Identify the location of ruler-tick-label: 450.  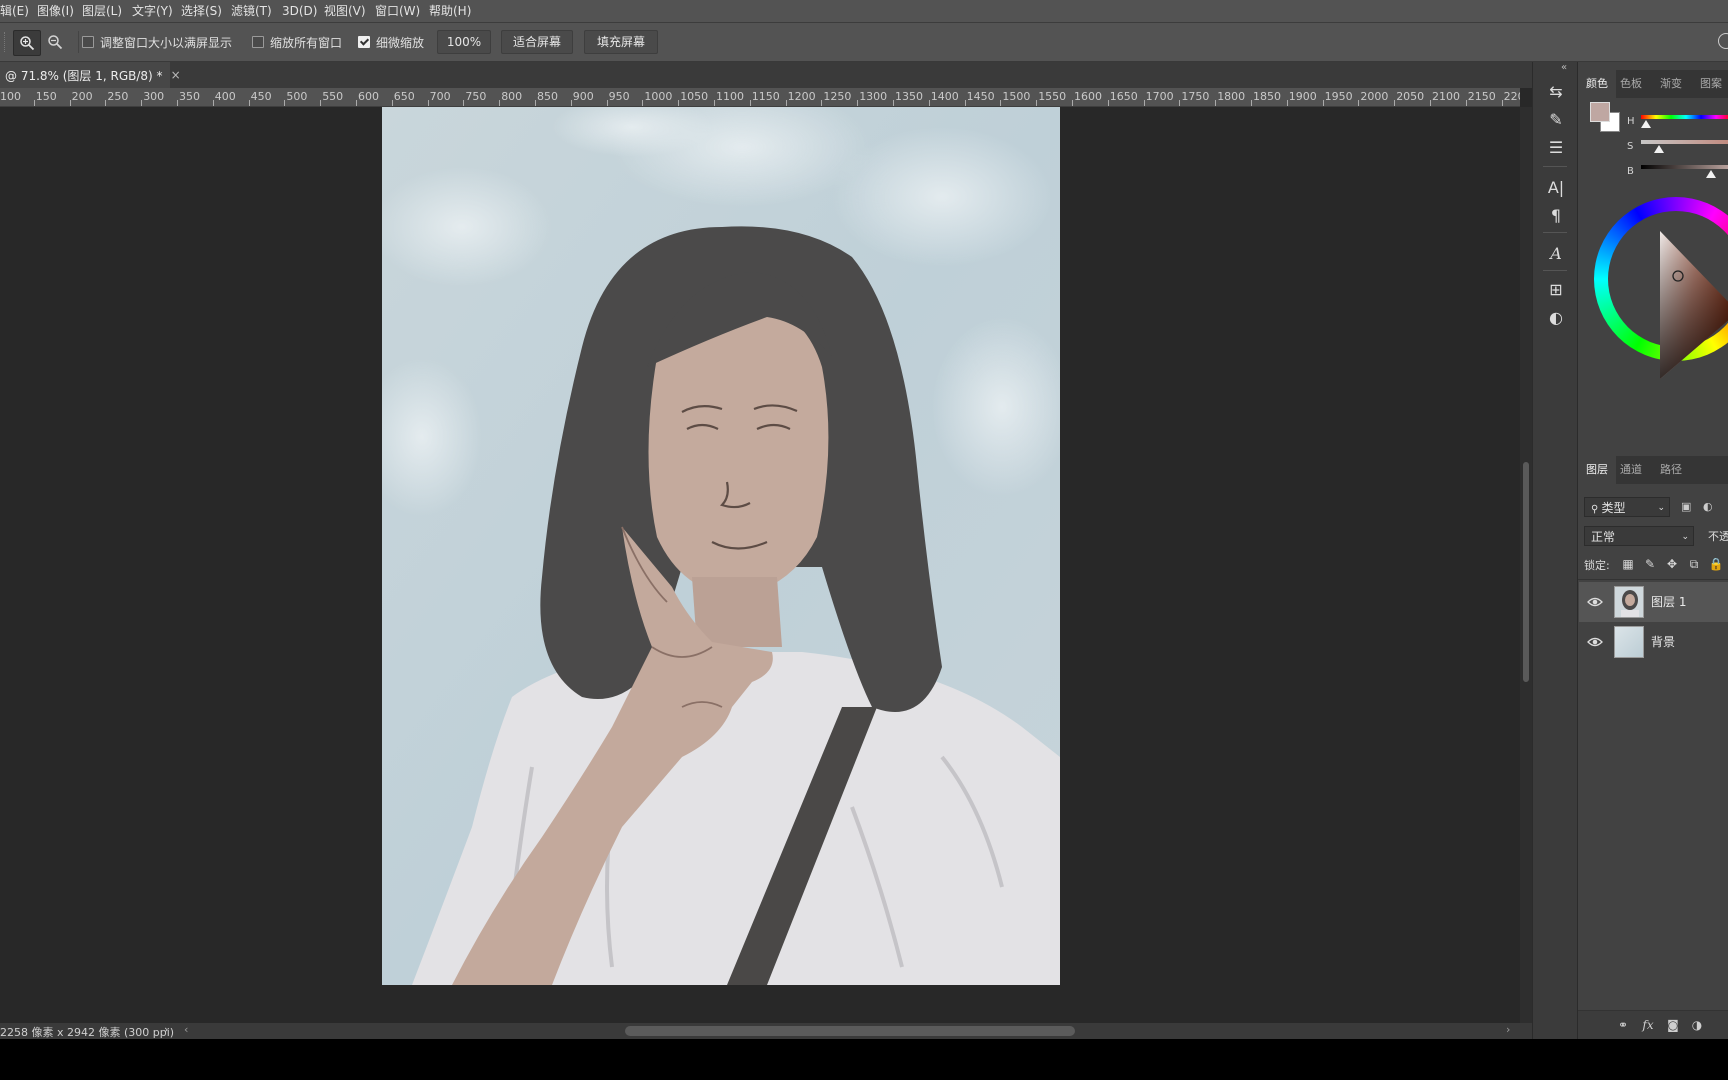
(261, 96).